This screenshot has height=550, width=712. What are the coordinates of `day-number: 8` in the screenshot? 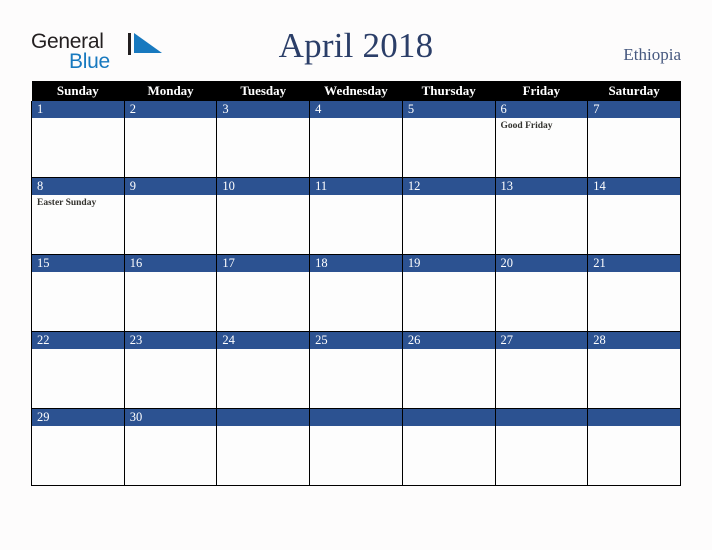 It's located at (78, 186).